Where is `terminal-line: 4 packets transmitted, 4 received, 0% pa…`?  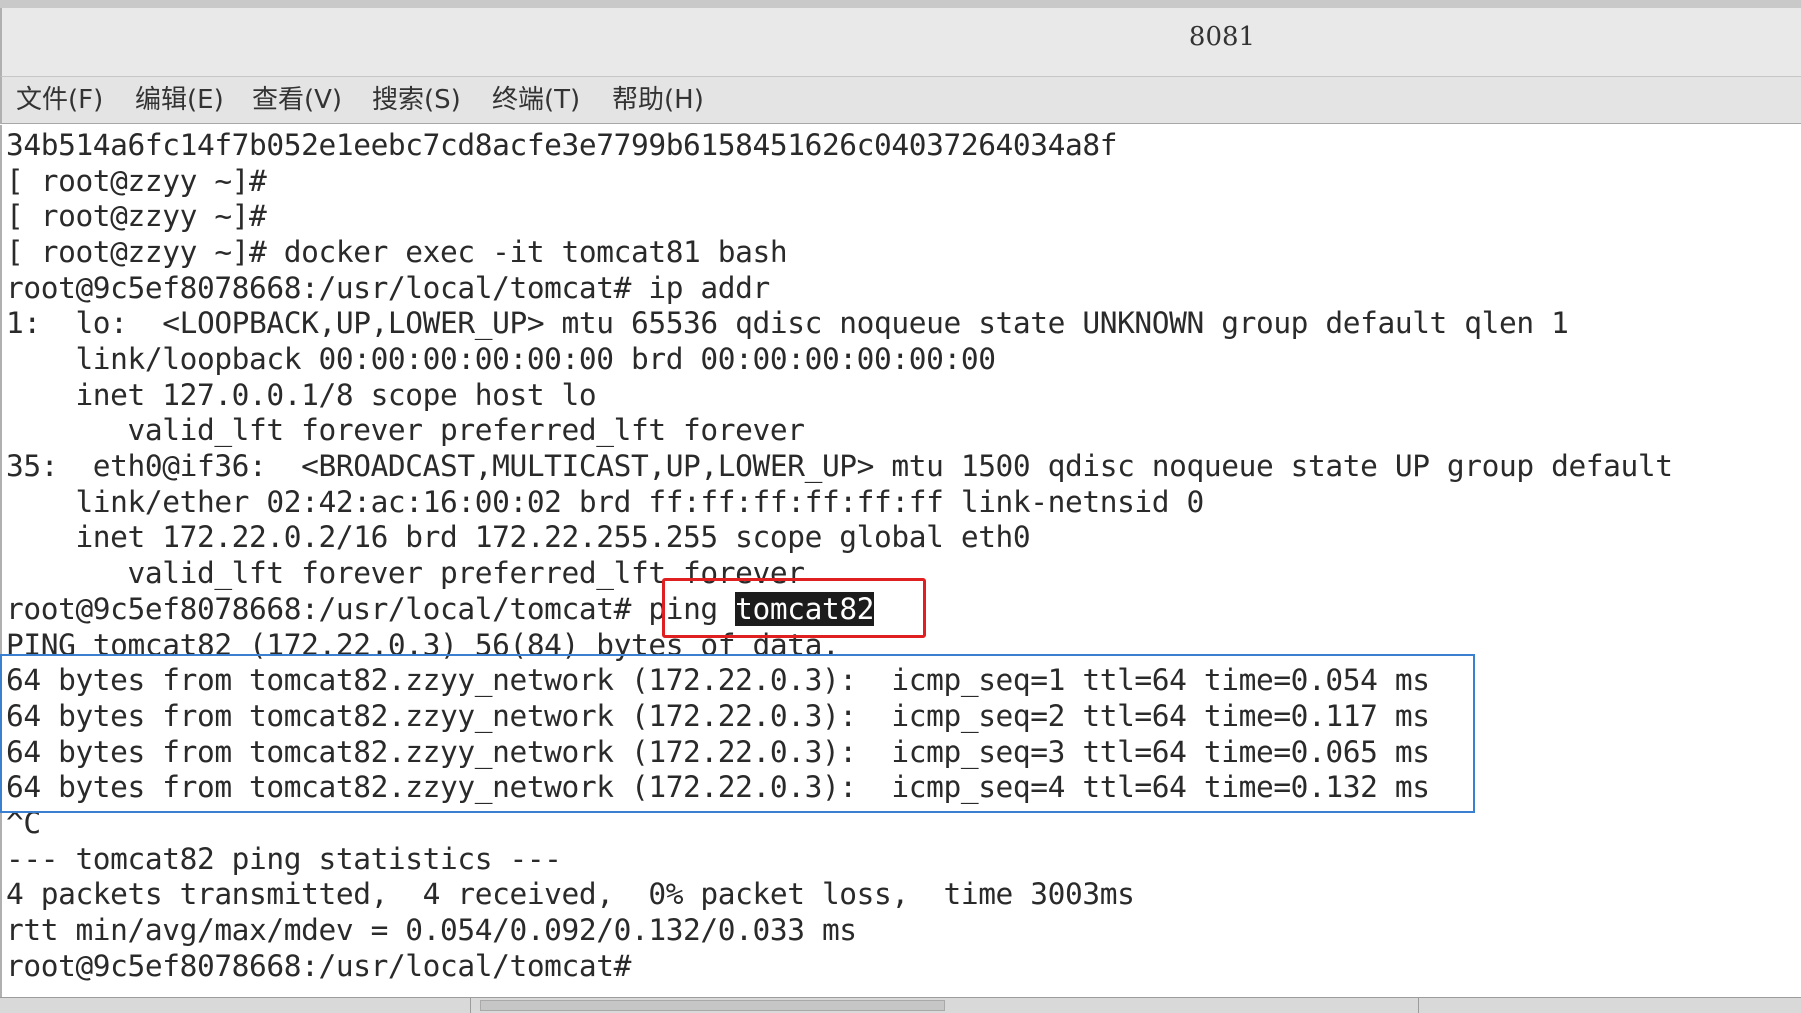 terminal-line: 4 packets transmitted, 4 received, 0% pa… is located at coordinates (570, 894).